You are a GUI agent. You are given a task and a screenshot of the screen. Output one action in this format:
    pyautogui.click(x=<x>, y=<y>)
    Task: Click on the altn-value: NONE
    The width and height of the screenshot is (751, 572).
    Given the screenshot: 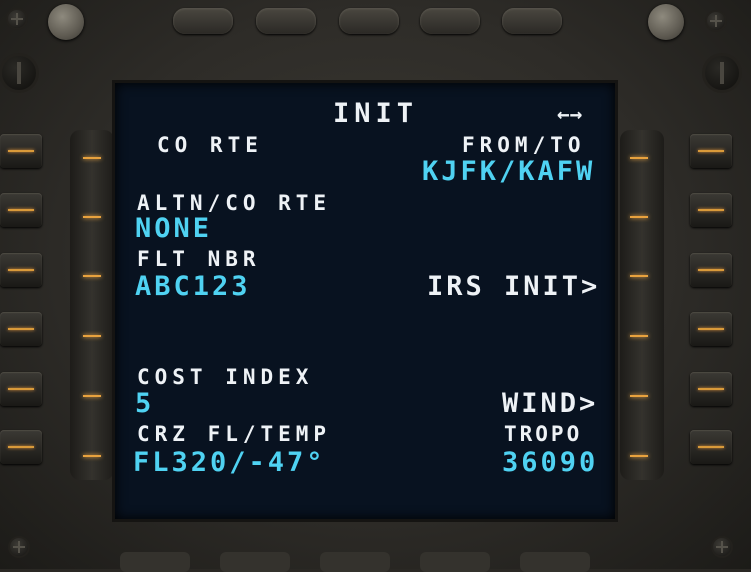 What is the action you would take?
    pyautogui.click(x=173, y=228)
    